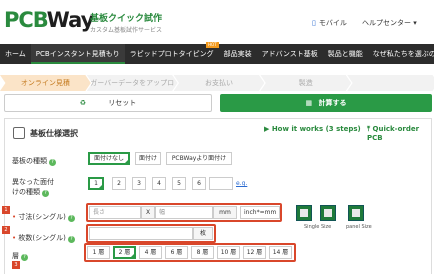 This screenshot has width=434, height=274. I want to click on designs-custom-input, so click(221, 183).